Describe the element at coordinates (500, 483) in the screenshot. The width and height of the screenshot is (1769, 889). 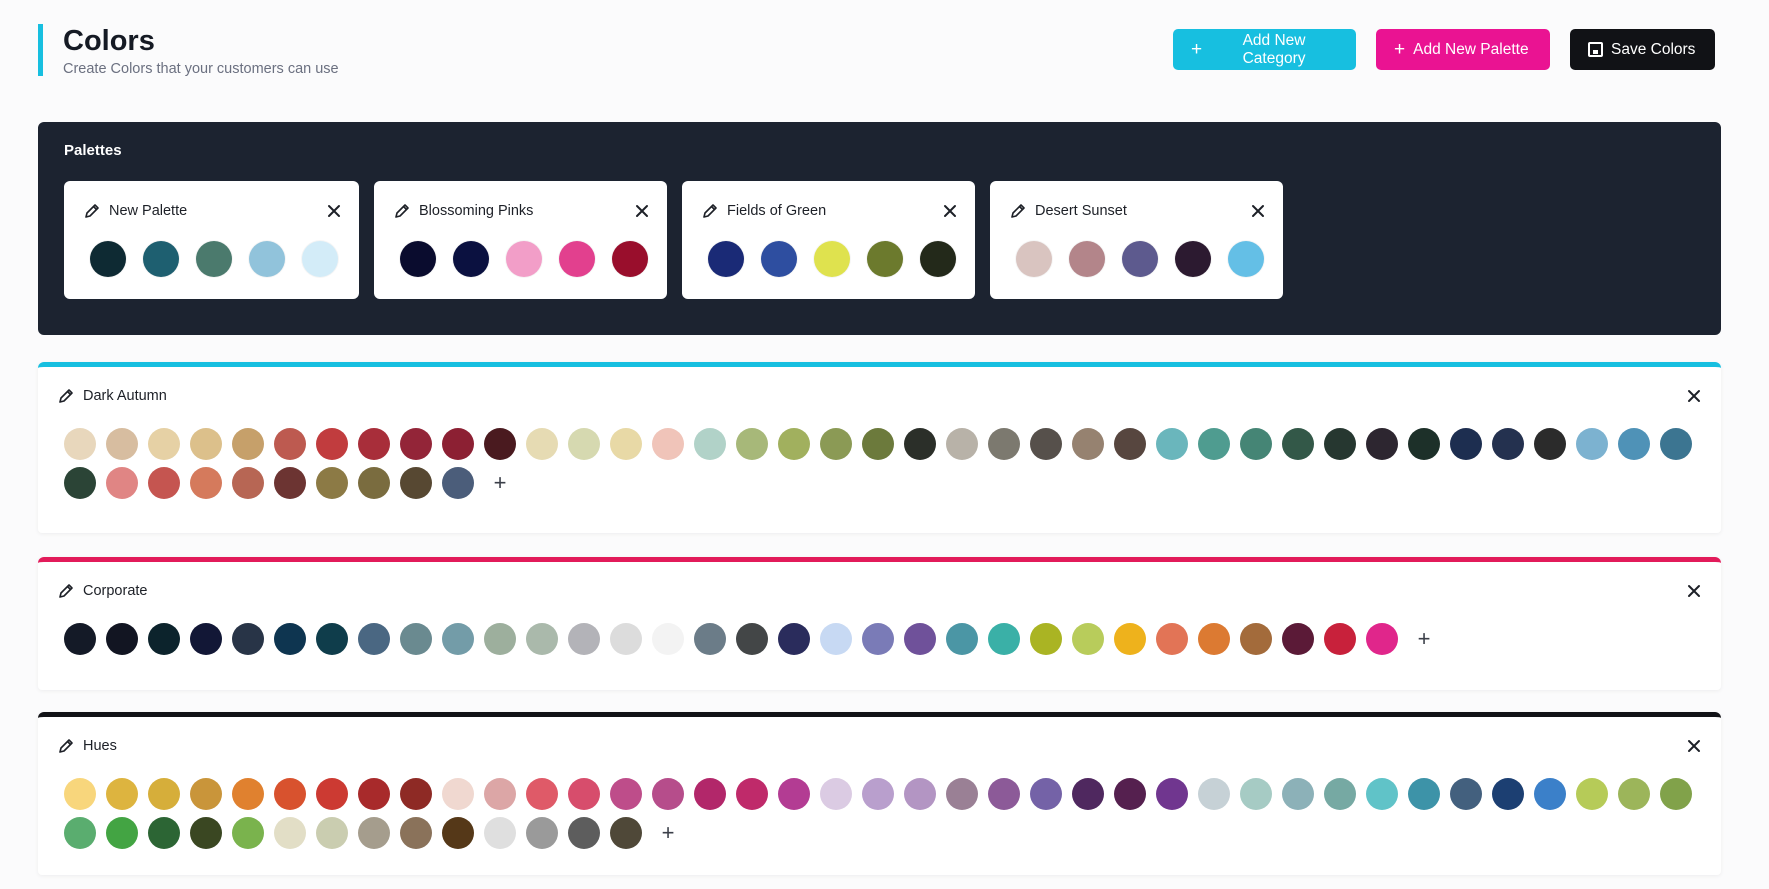
I see `add-color-plus-icon: +` at that location.